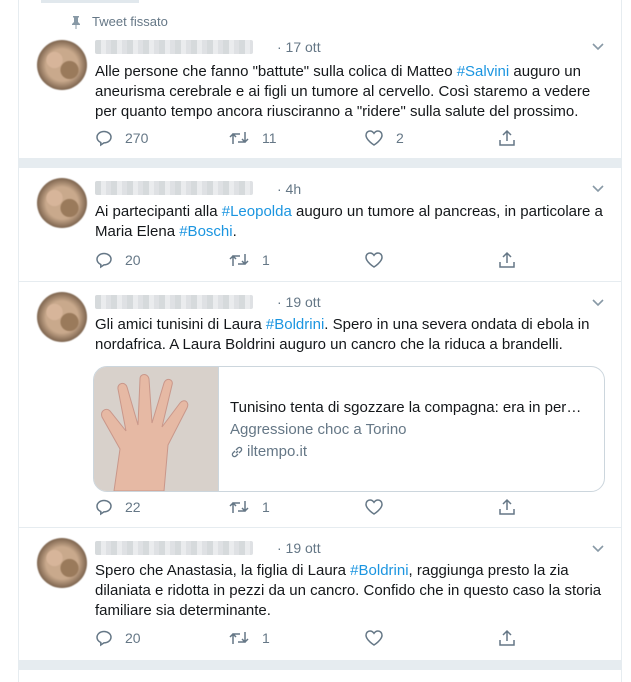  I want to click on retweet-button: 11, so click(252, 138).